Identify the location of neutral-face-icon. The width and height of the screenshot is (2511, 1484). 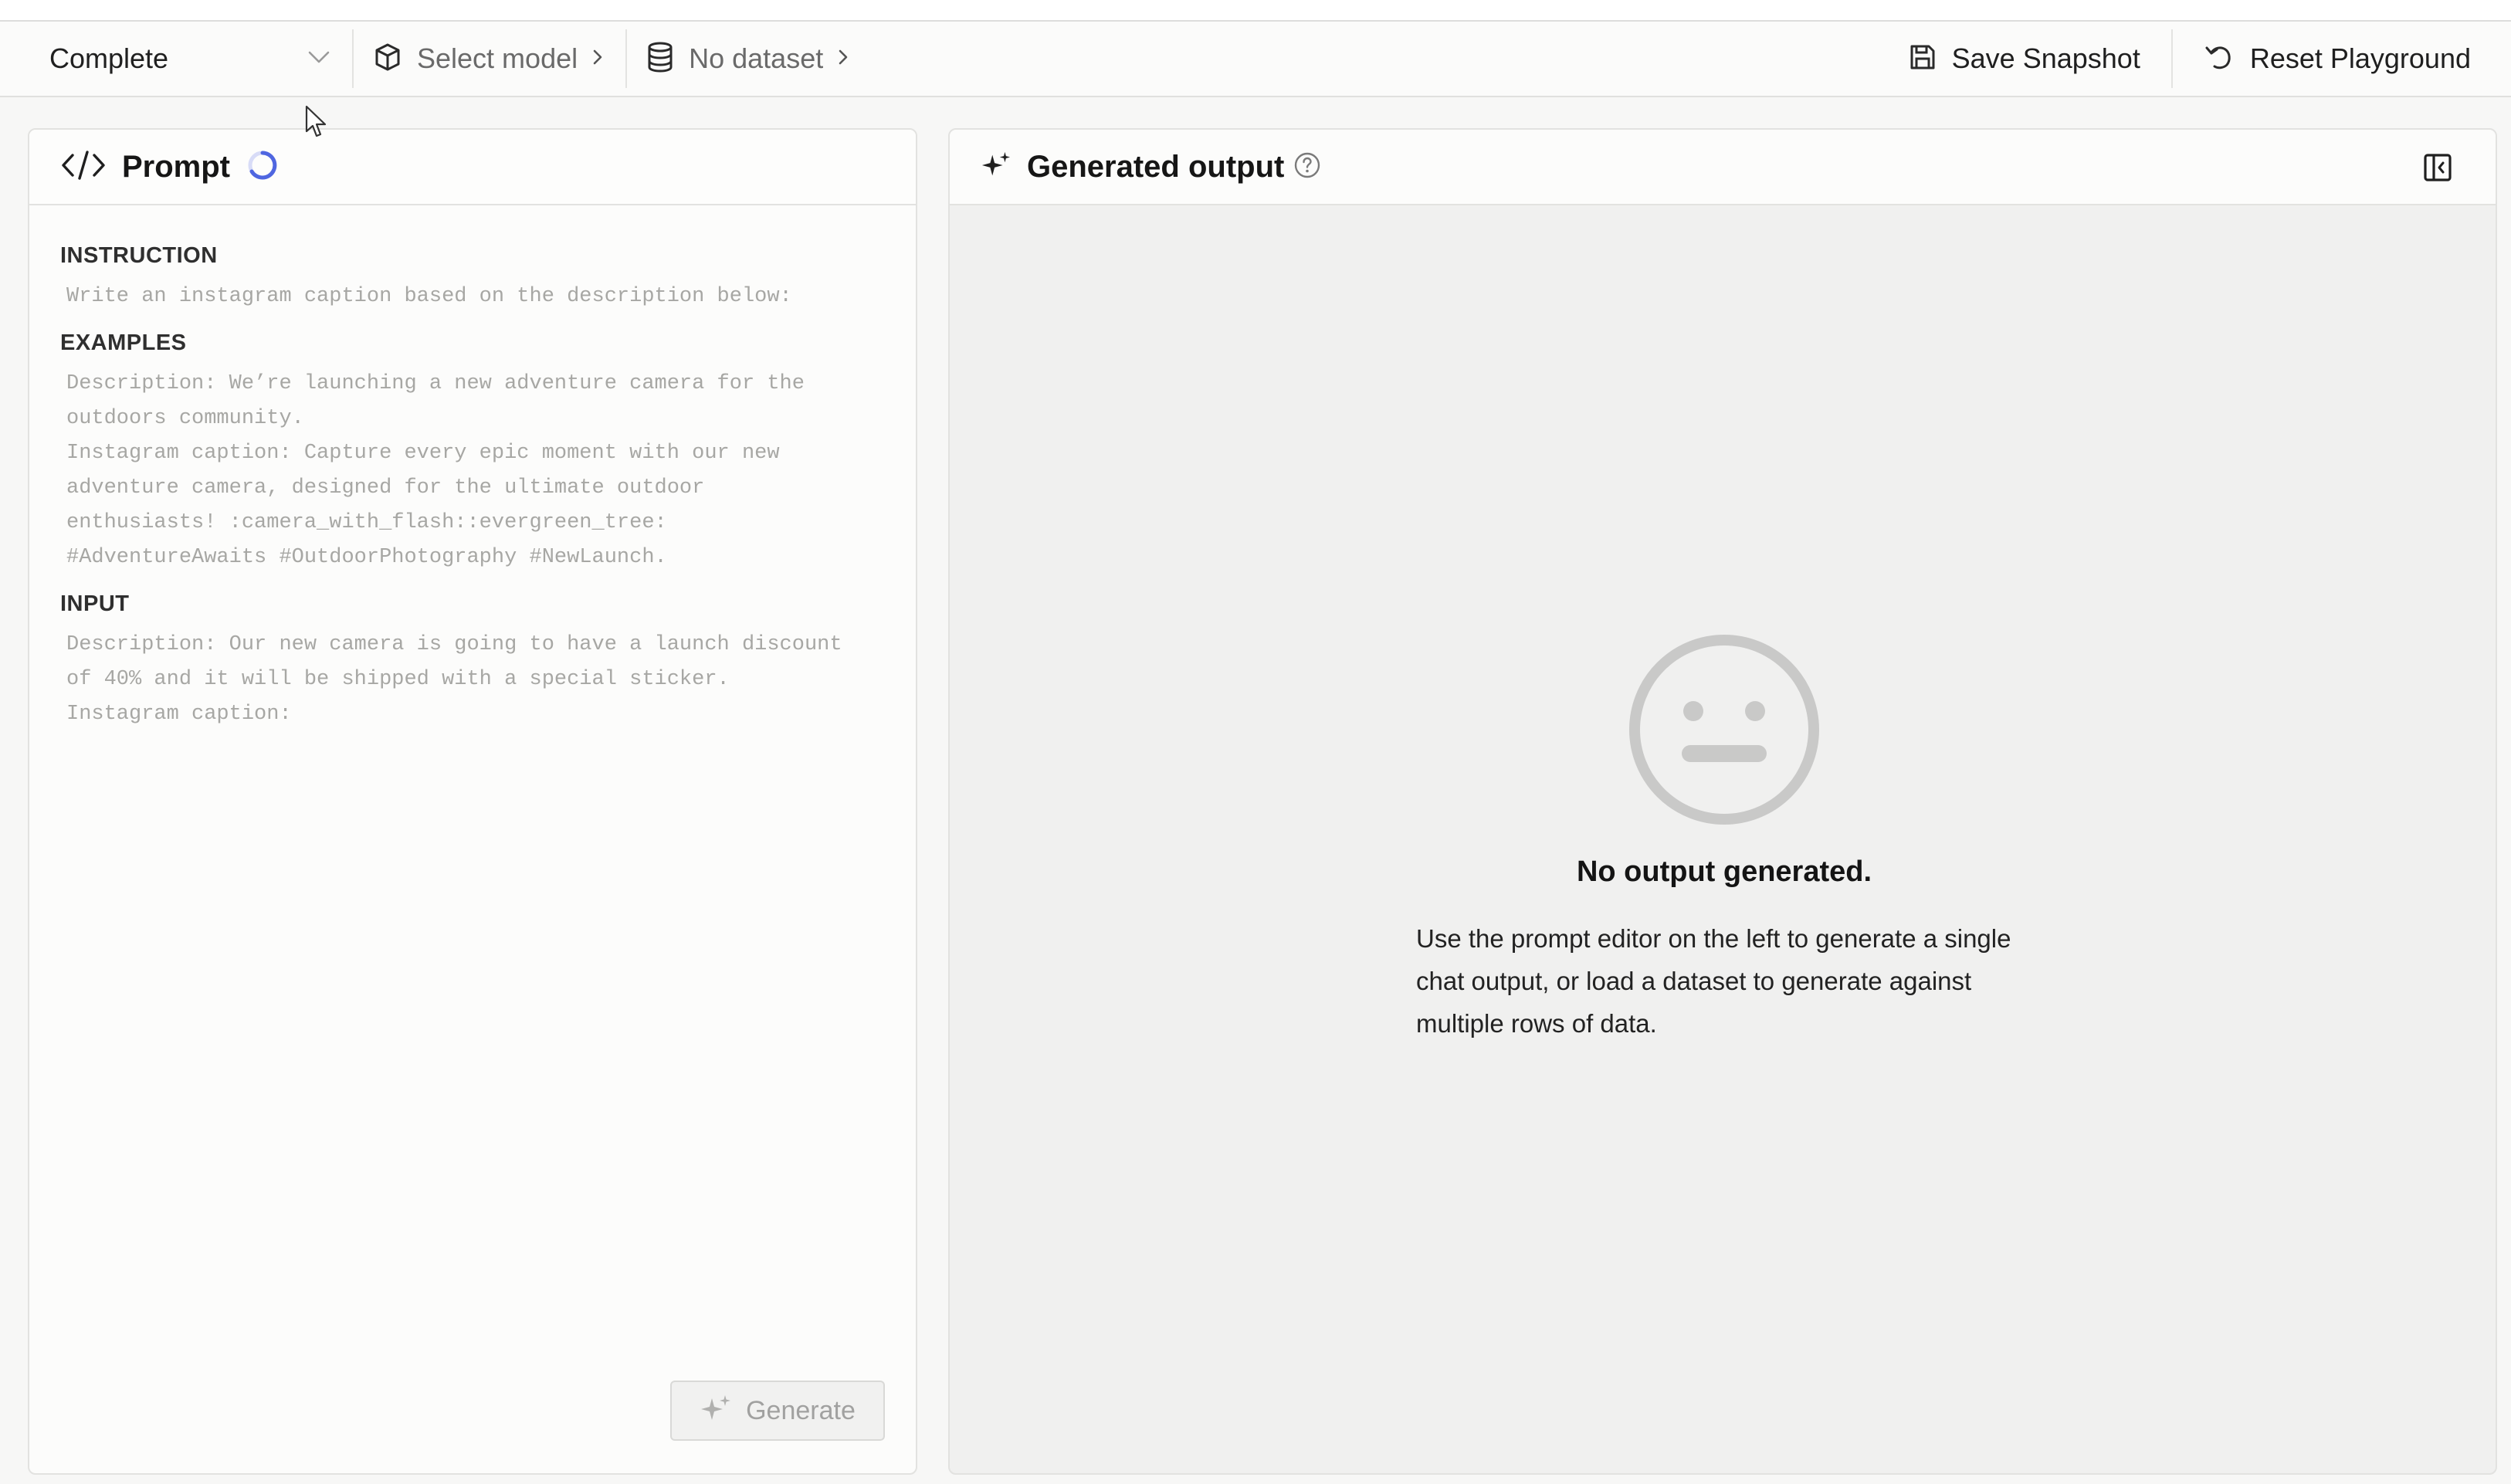
(1724, 732).